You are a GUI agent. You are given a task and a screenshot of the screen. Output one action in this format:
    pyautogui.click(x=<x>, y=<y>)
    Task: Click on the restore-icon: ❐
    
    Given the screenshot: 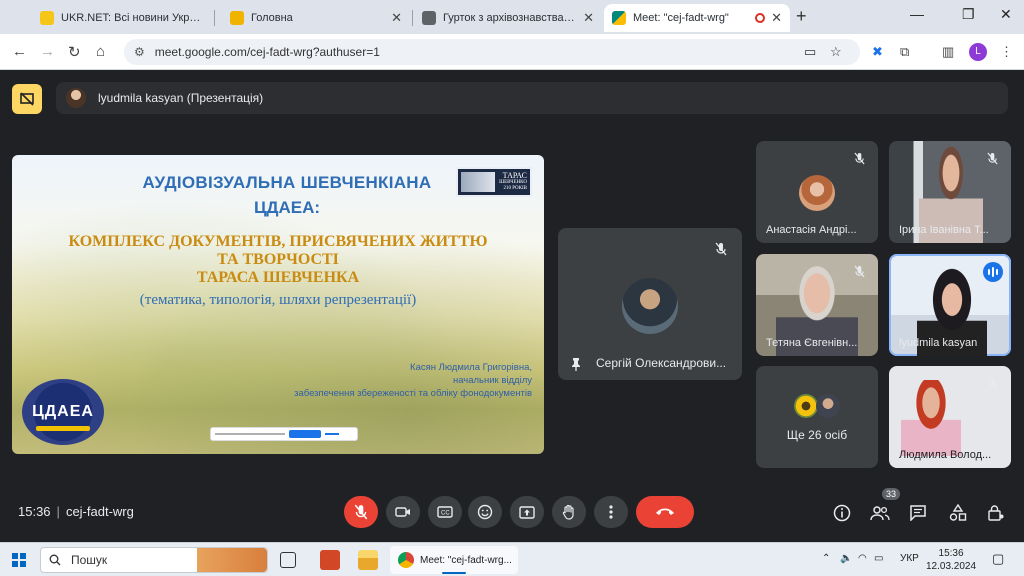 What is the action you would take?
    pyautogui.click(x=968, y=14)
    